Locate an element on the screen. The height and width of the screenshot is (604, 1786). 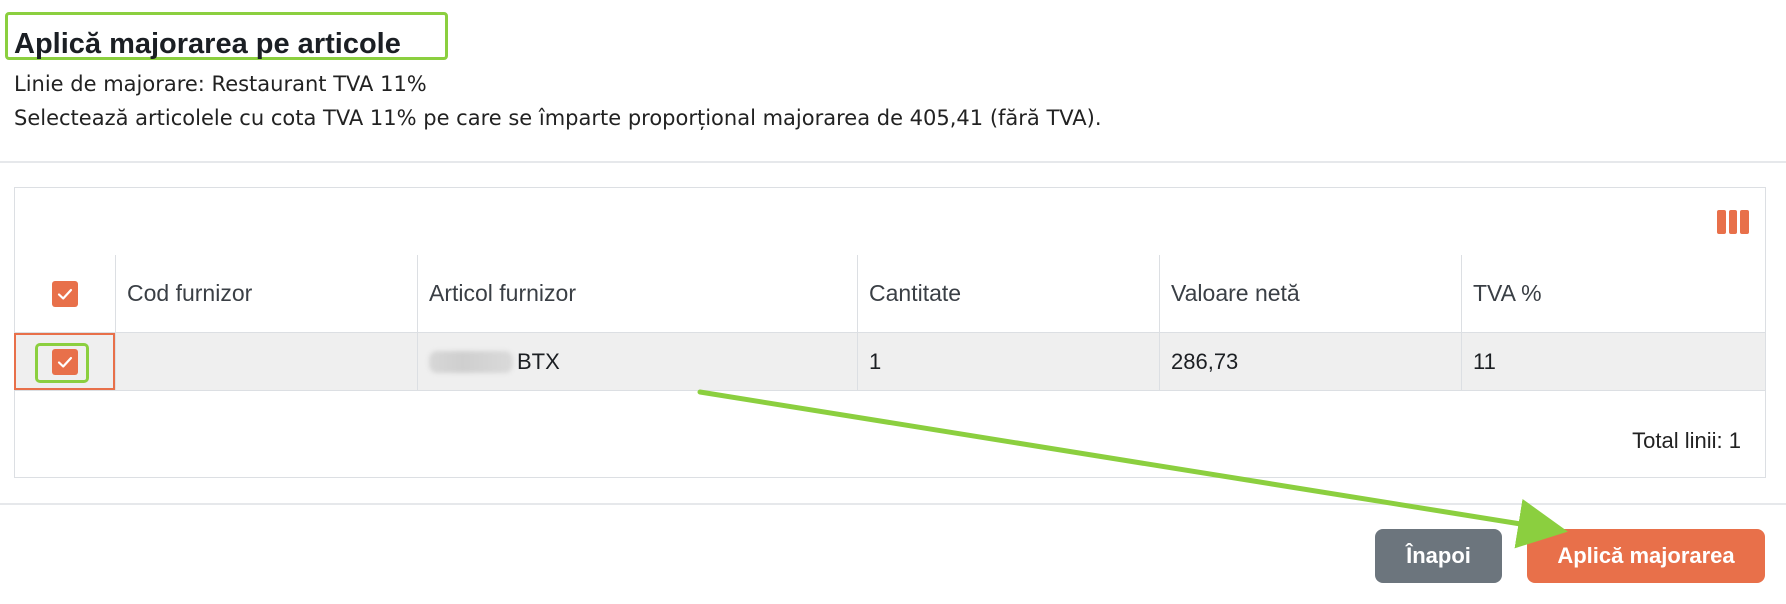
cell-tva: 11 is located at coordinates (1484, 361).